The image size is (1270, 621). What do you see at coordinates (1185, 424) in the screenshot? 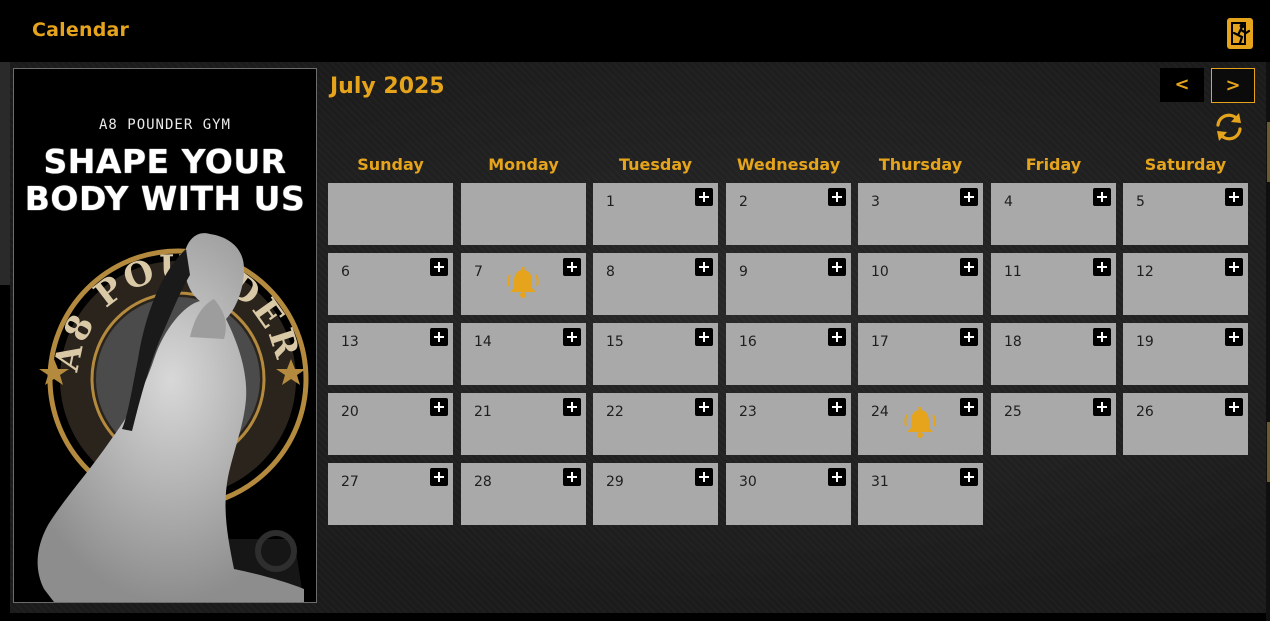
I see `day-cell-26: 26` at bounding box center [1185, 424].